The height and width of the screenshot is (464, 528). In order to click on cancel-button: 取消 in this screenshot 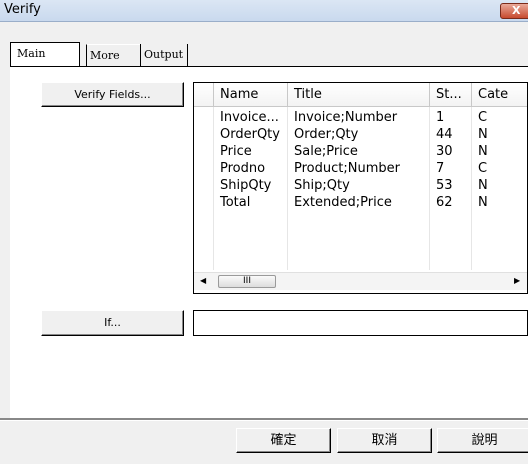, I will do `click(384, 440)`.